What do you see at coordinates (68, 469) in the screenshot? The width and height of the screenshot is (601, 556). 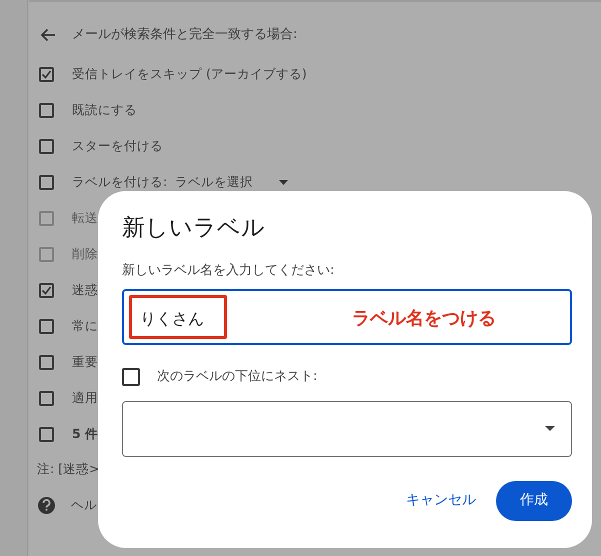 I see `note-text: 注: [迷惑>` at bounding box center [68, 469].